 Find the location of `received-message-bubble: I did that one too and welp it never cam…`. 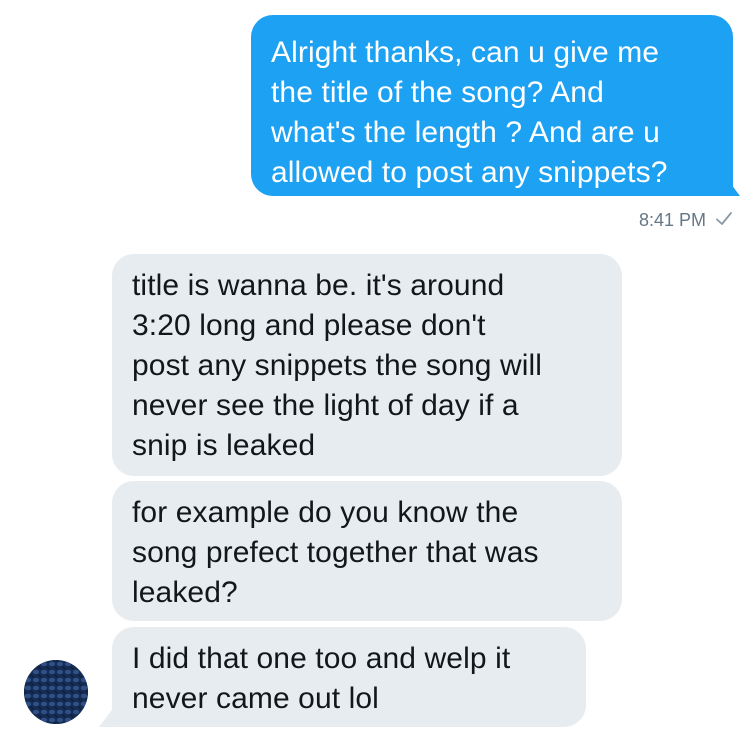

received-message-bubble: I did that one too and welp it never cam… is located at coordinates (349, 677).